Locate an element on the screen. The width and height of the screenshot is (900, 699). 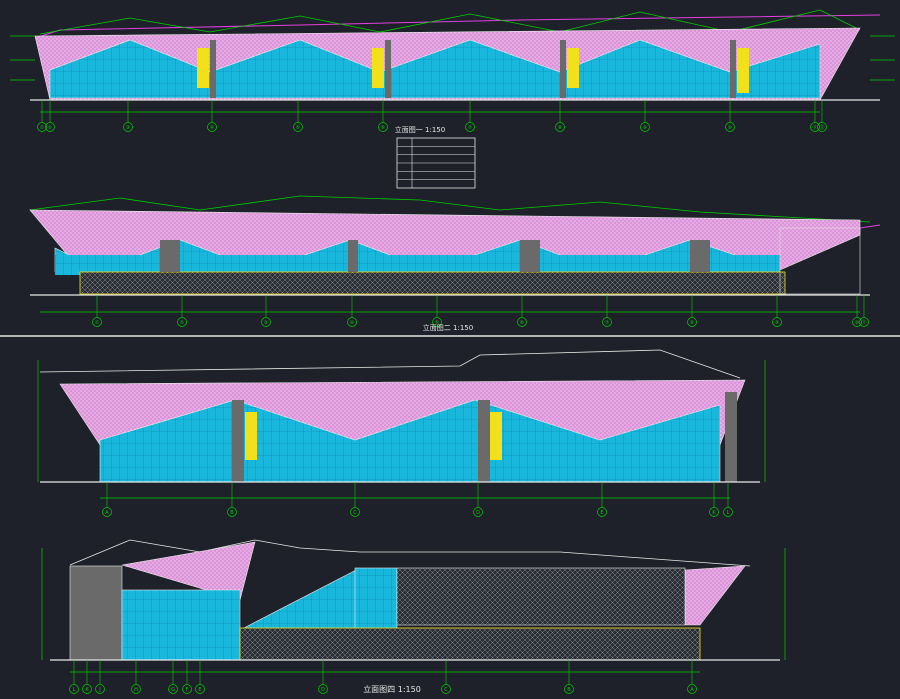
elevation-4-glass-hall is located at coordinates (376, 599).